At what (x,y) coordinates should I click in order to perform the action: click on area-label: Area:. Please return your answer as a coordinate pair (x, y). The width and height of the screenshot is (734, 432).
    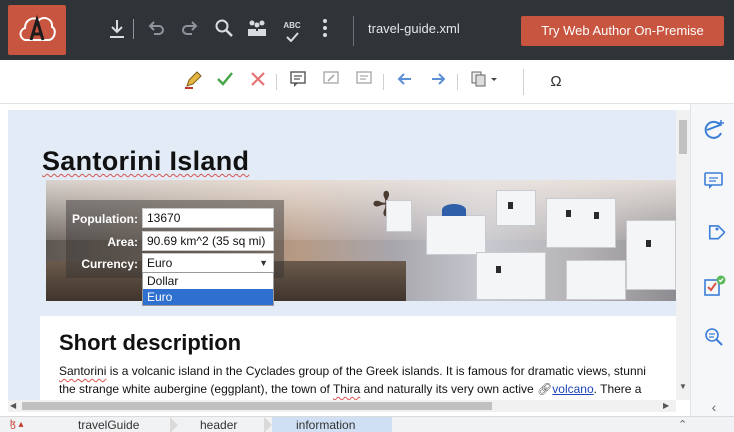
    Looking at the image, I should click on (122, 242).